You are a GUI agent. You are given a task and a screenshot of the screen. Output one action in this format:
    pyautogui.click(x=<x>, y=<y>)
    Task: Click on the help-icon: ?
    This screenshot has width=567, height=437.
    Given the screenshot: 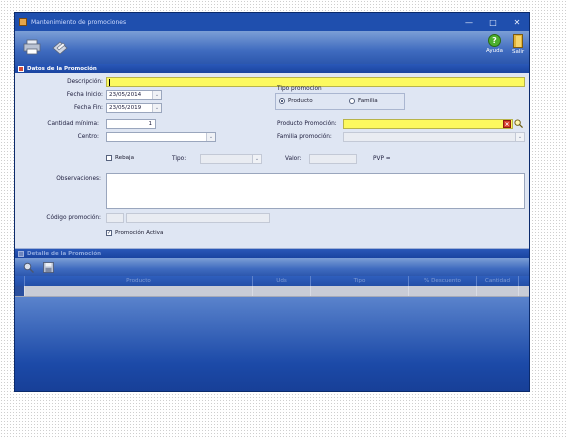 What is the action you would take?
    pyautogui.click(x=494, y=40)
    